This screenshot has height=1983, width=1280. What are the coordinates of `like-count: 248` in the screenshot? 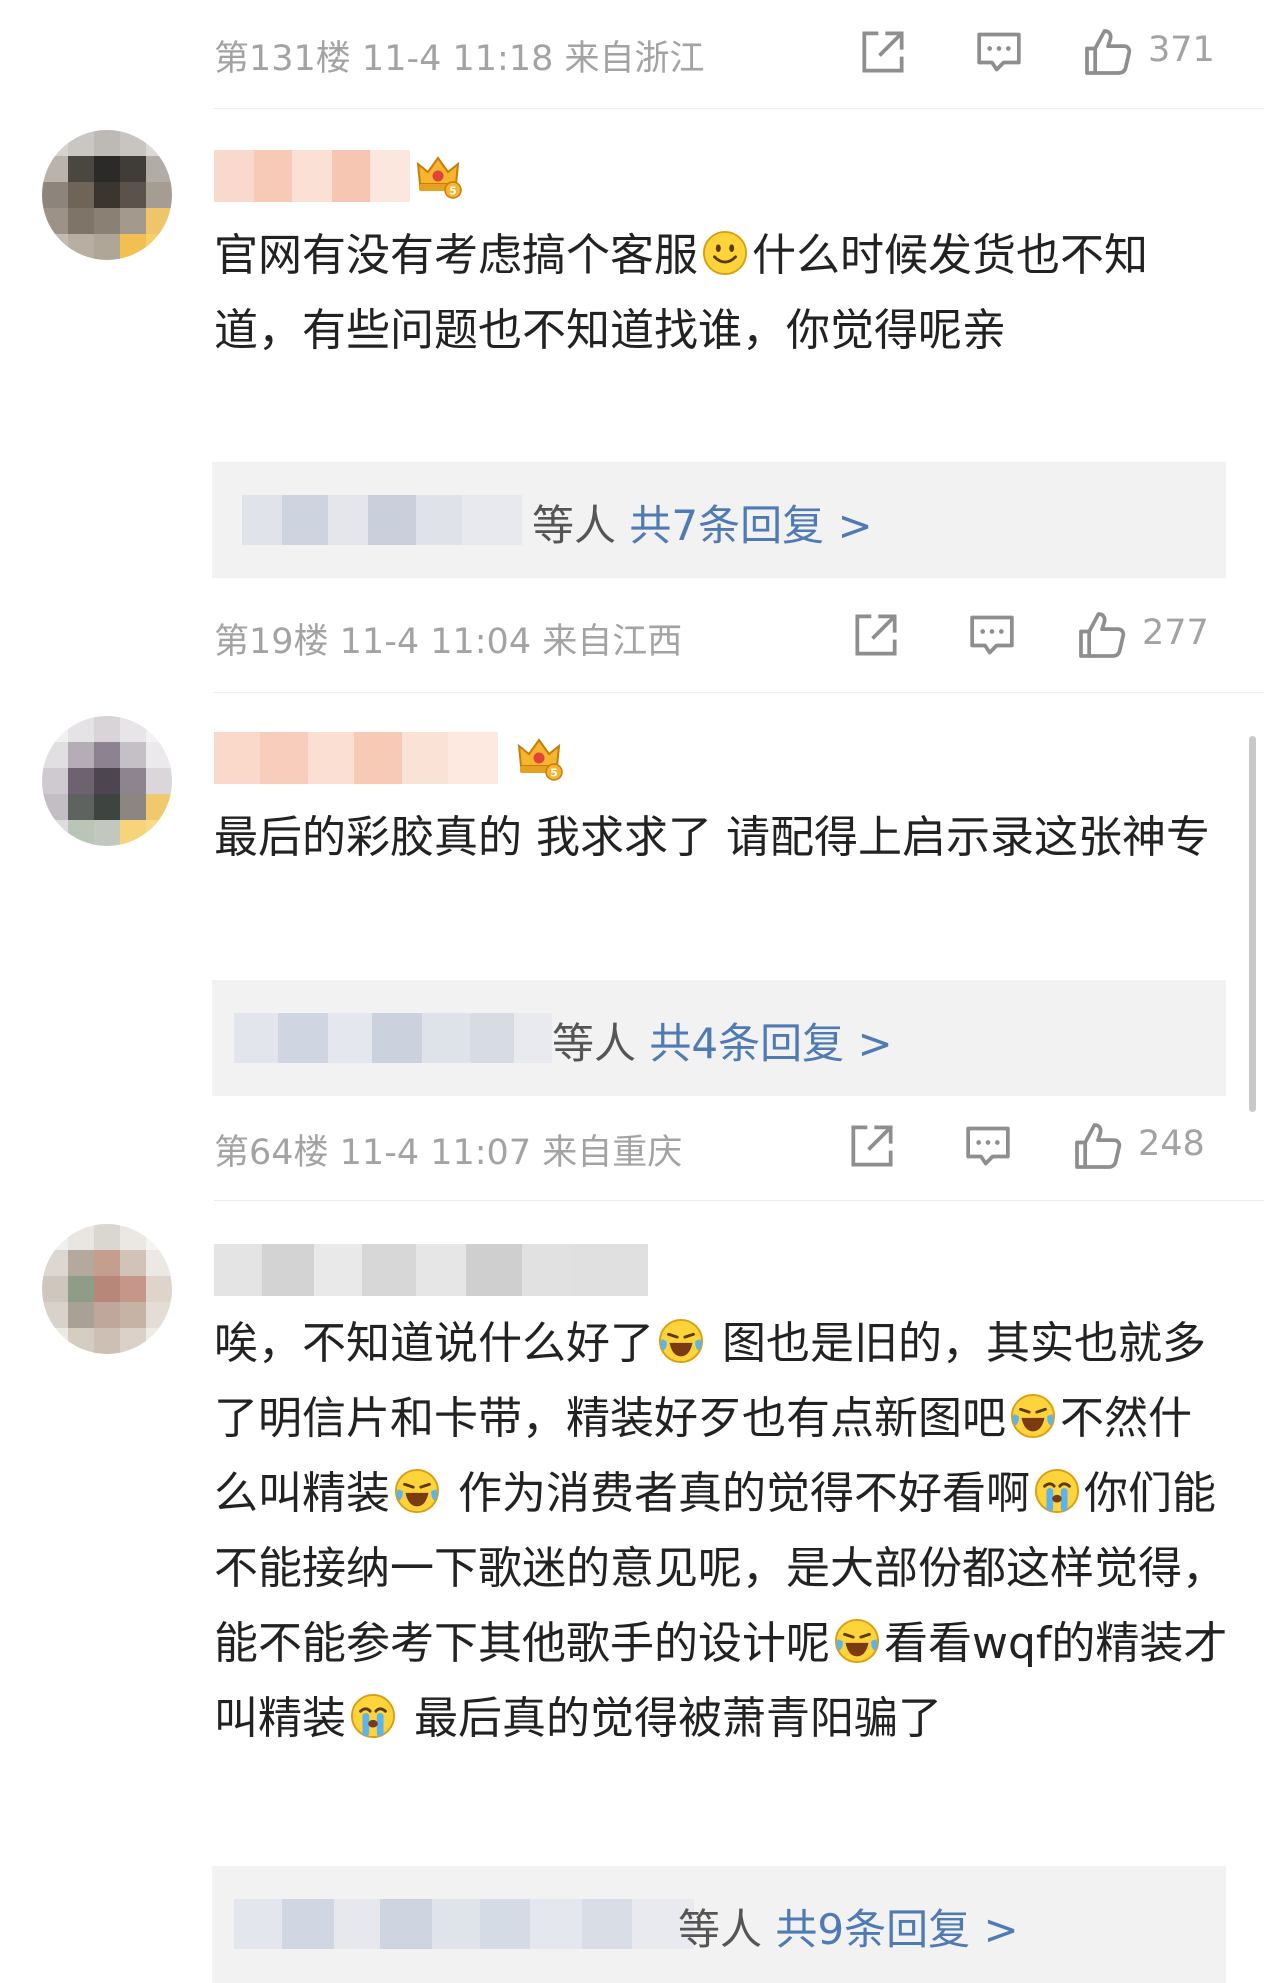 It's located at (1171, 1144).